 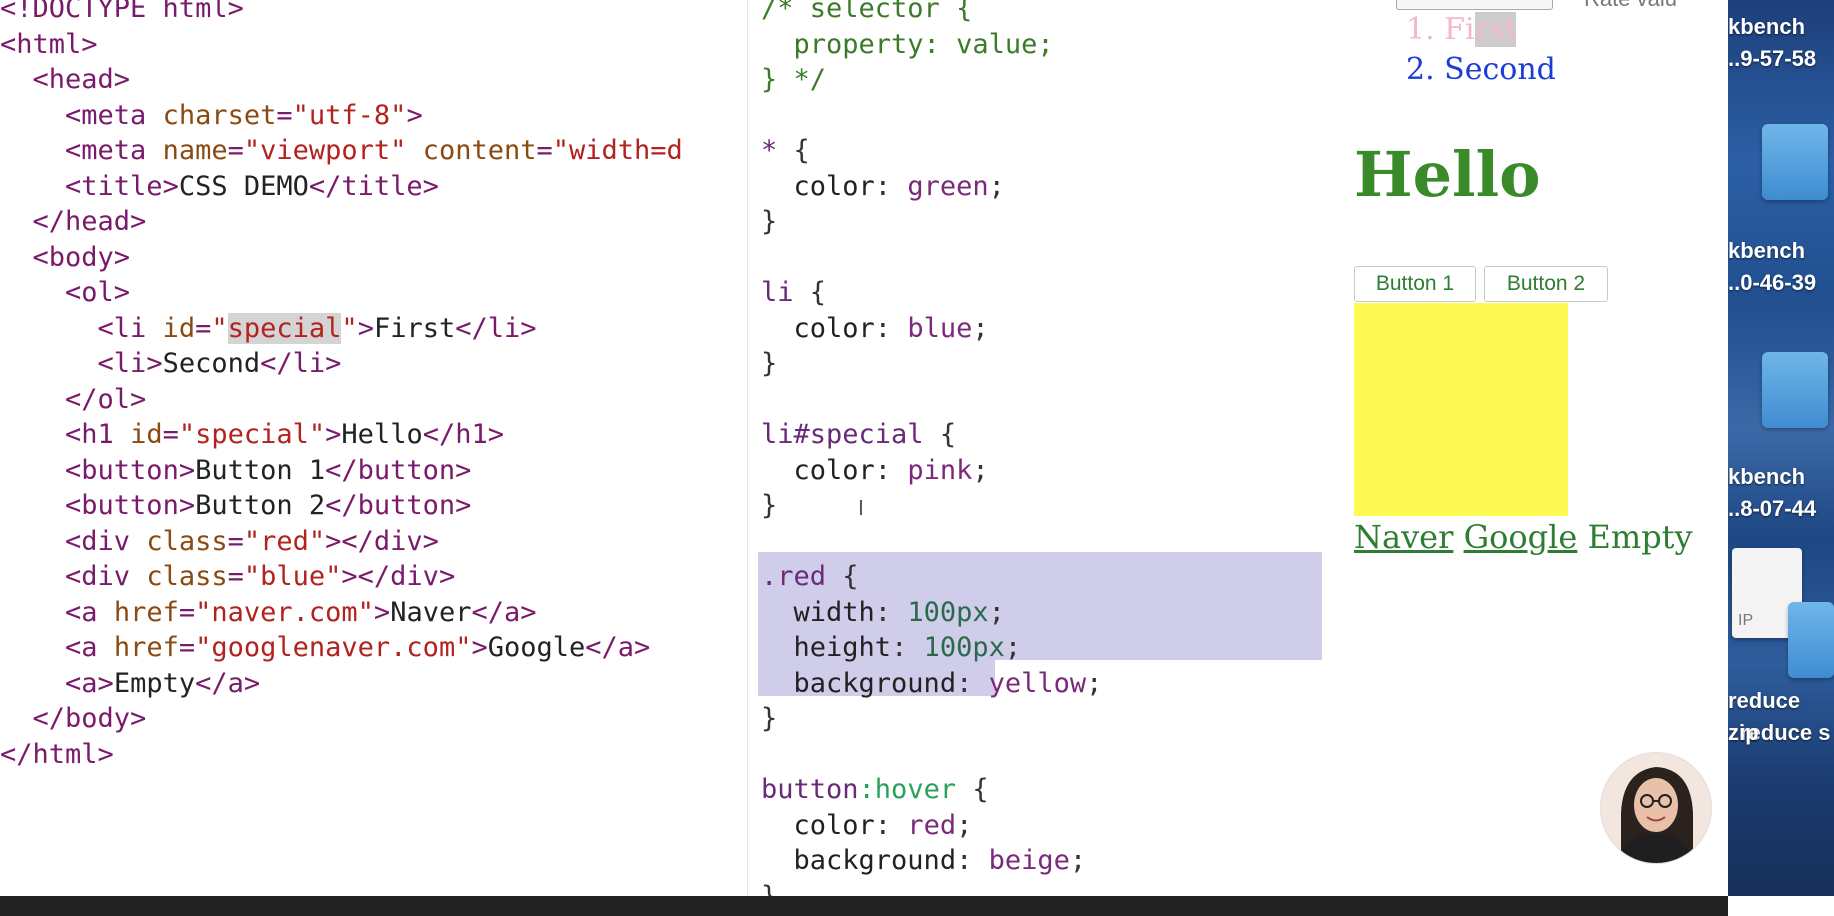 I want to click on html-code-line: <meta name="viewport" content="width=d, so click(x=341, y=151).